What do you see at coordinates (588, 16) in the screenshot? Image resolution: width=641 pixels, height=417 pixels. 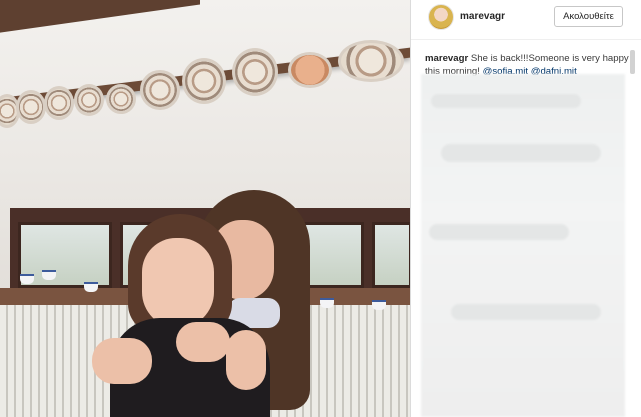 I see `following-button: Ακολουθείτε` at bounding box center [588, 16].